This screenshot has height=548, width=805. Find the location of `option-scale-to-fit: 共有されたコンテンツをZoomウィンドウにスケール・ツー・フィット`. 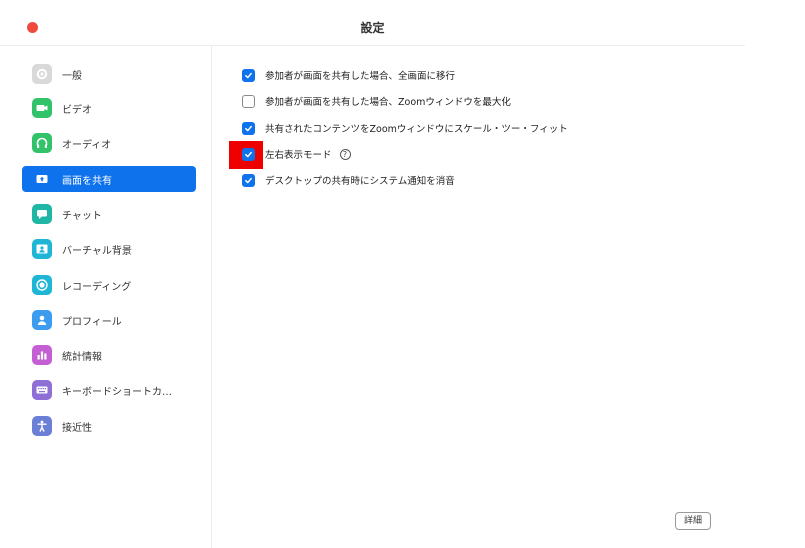

option-scale-to-fit: 共有されたコンテンツをZoomウィンドウにスケール・ツー・フィット is located at coordinates (405, 128).